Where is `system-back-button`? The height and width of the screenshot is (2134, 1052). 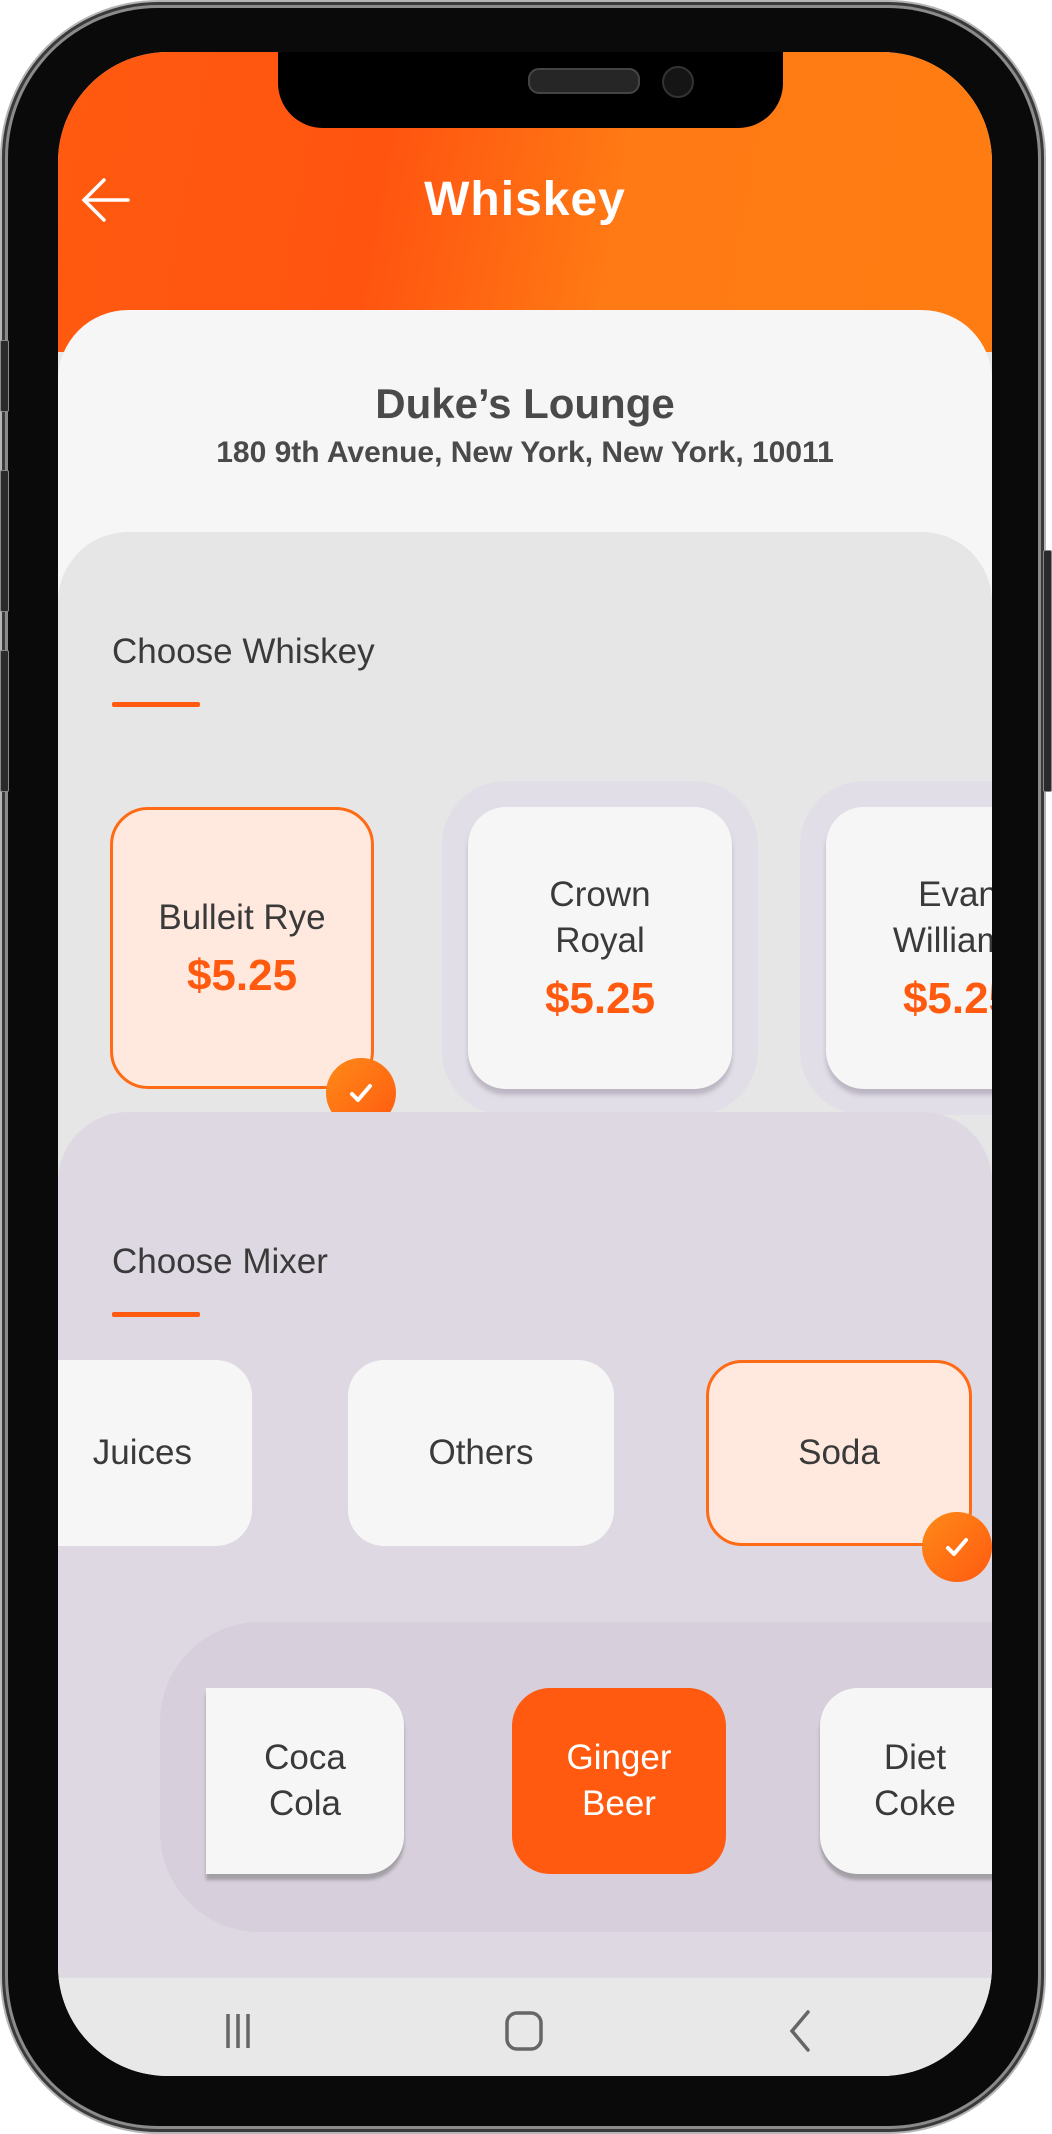
system-back-button is located at coordinates (800, 2031).